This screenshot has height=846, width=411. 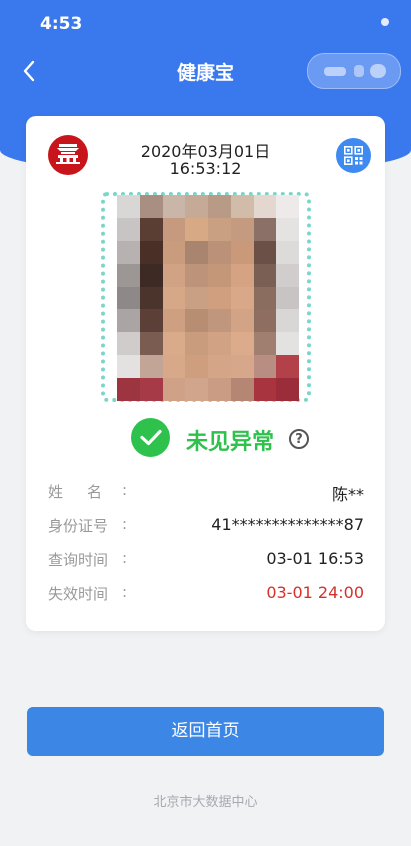 What do you see at coordinates (335, 71) in the screenshot?
I see `capsule-more-icon` at bounding box center [335, 71].